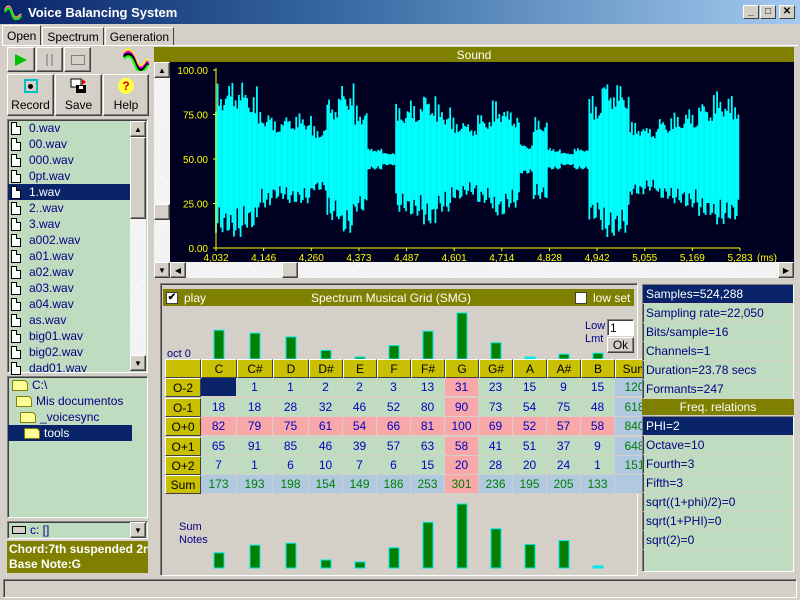 Image resolution: width=800 pixels, height=600 pixels. Describe the element at coordinates (564, 368) in the screenshot. I see `column-header-asharp: A#` at that location.